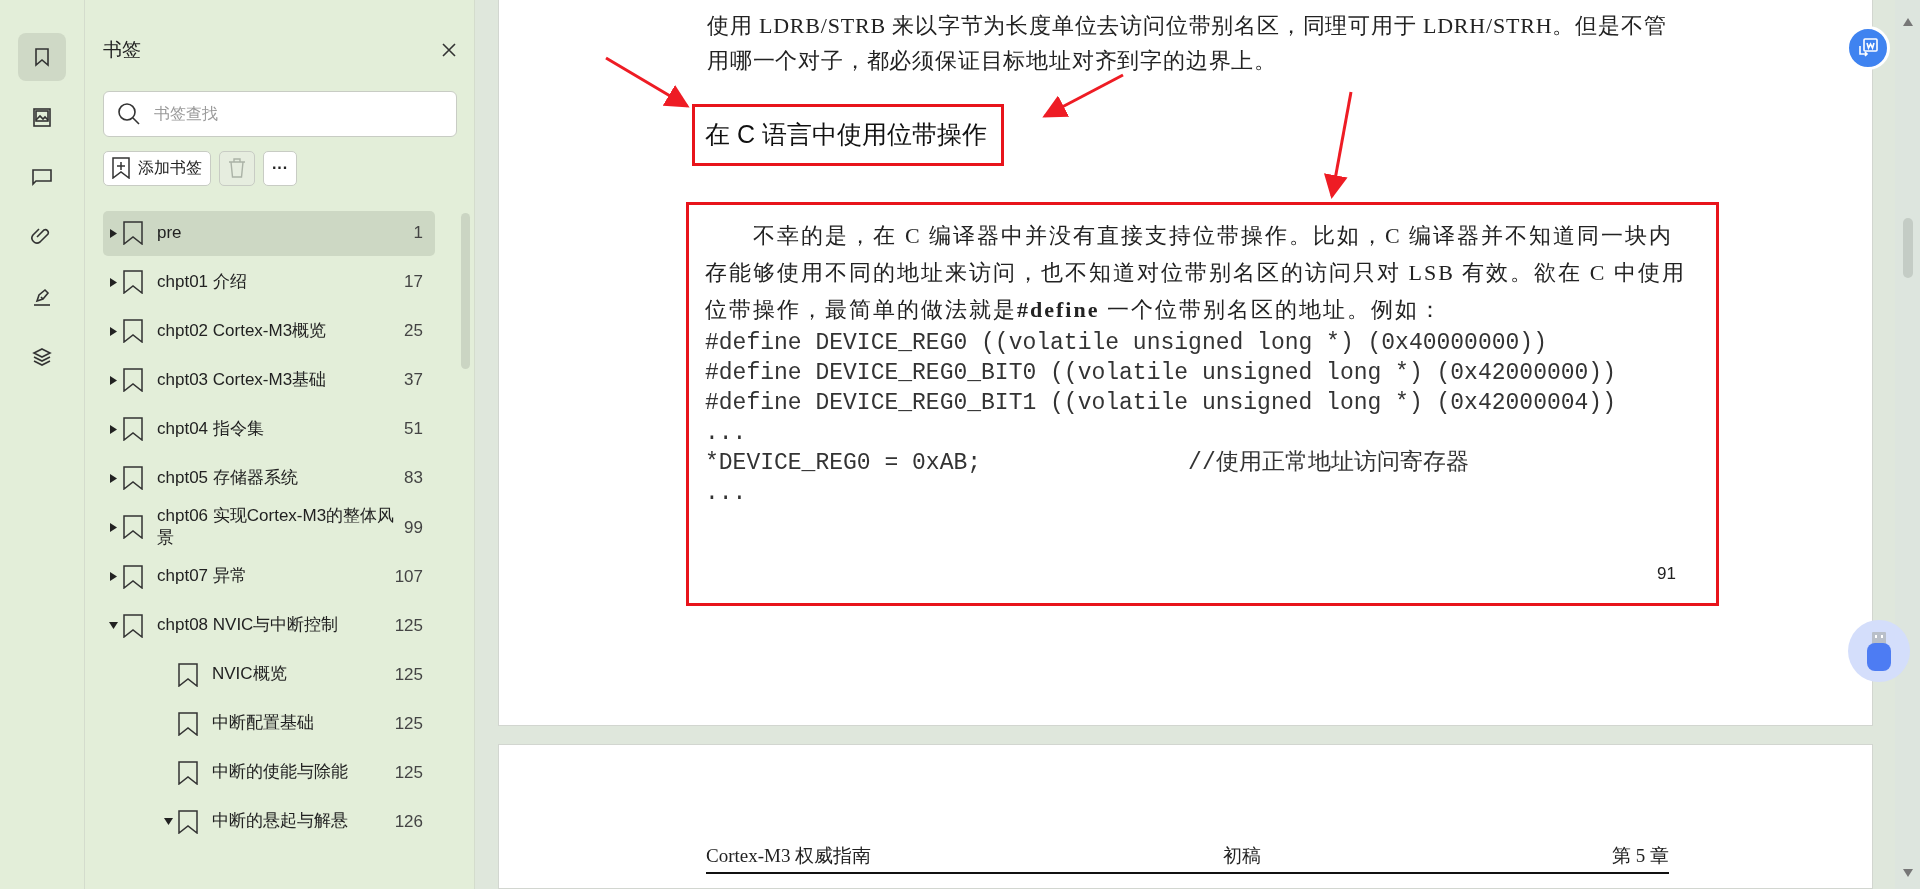  I want to click on comment-icon, so click(42, 177).